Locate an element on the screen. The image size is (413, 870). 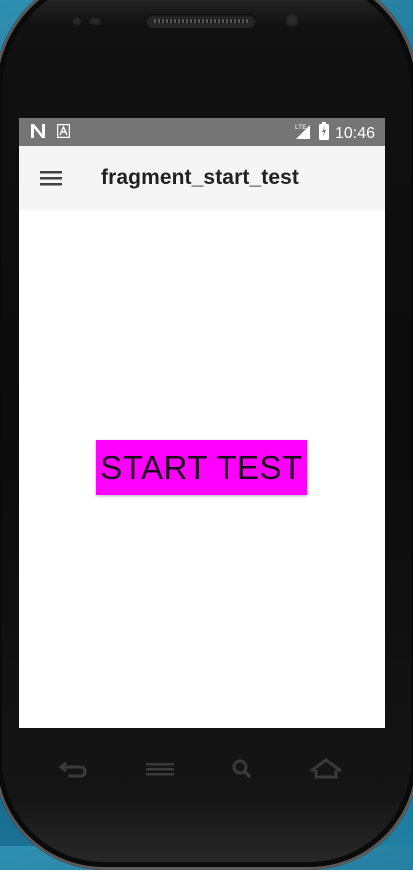
status-bar: LTE 10:46 is located at coordinates (202, 132).